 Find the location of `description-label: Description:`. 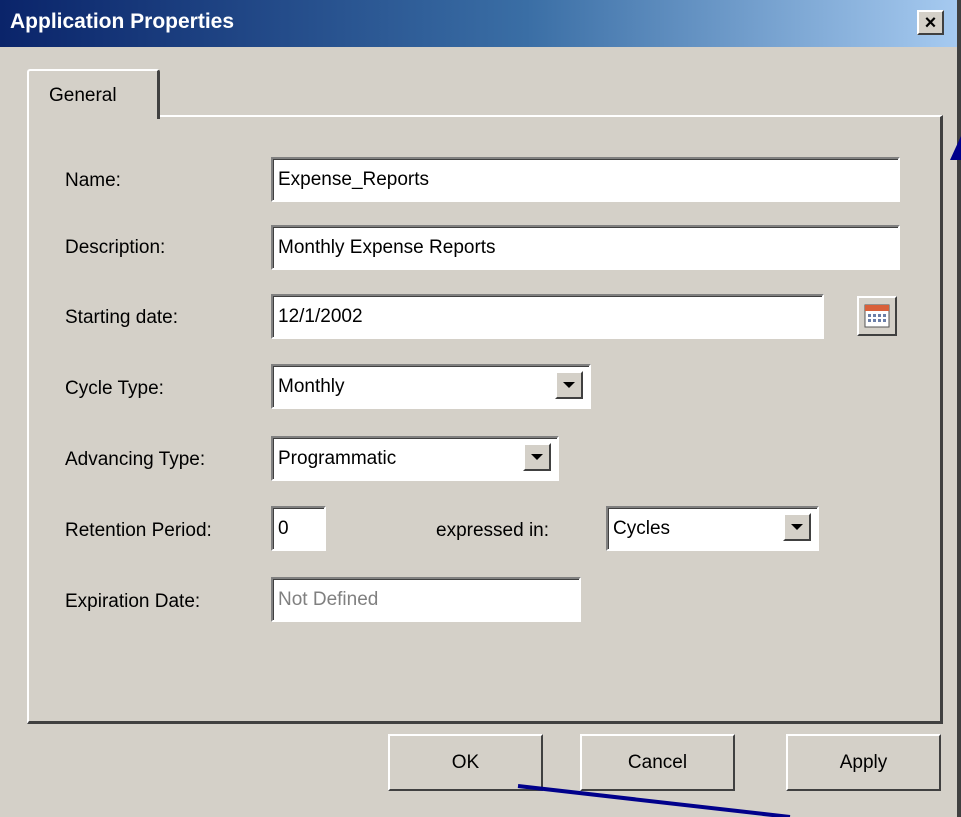

description-label: Description: is located at coordinates (115, 247).